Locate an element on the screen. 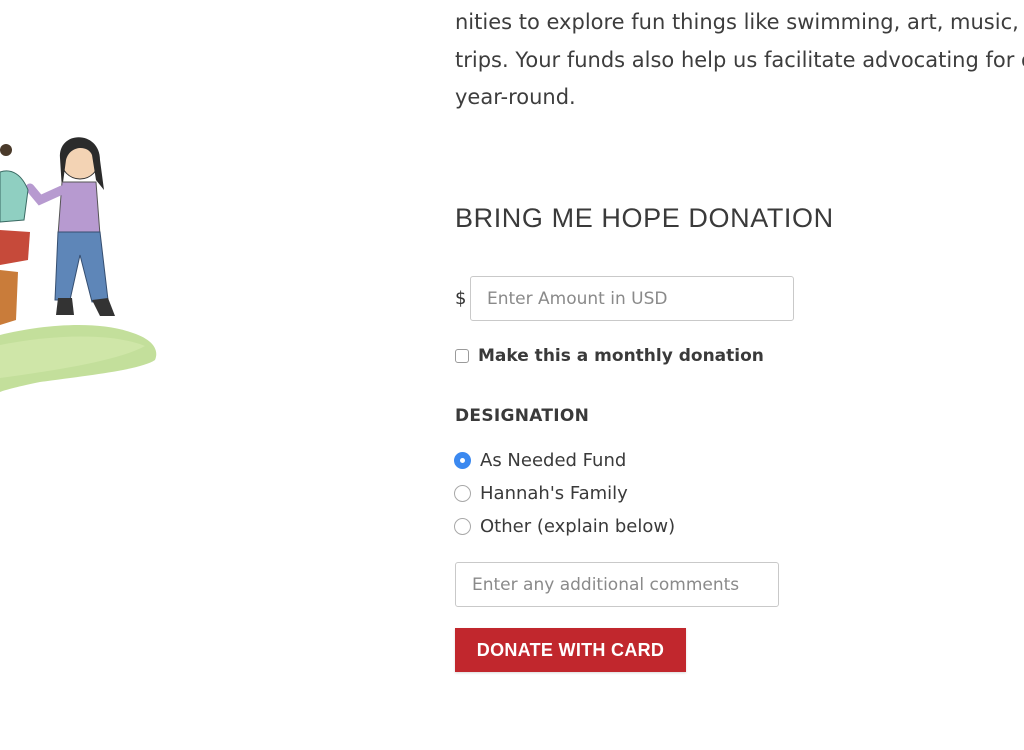 Image resolution: width=1024 pixels, height=750 pixels. children-playing-illustration is located at coordinates (78, 264).